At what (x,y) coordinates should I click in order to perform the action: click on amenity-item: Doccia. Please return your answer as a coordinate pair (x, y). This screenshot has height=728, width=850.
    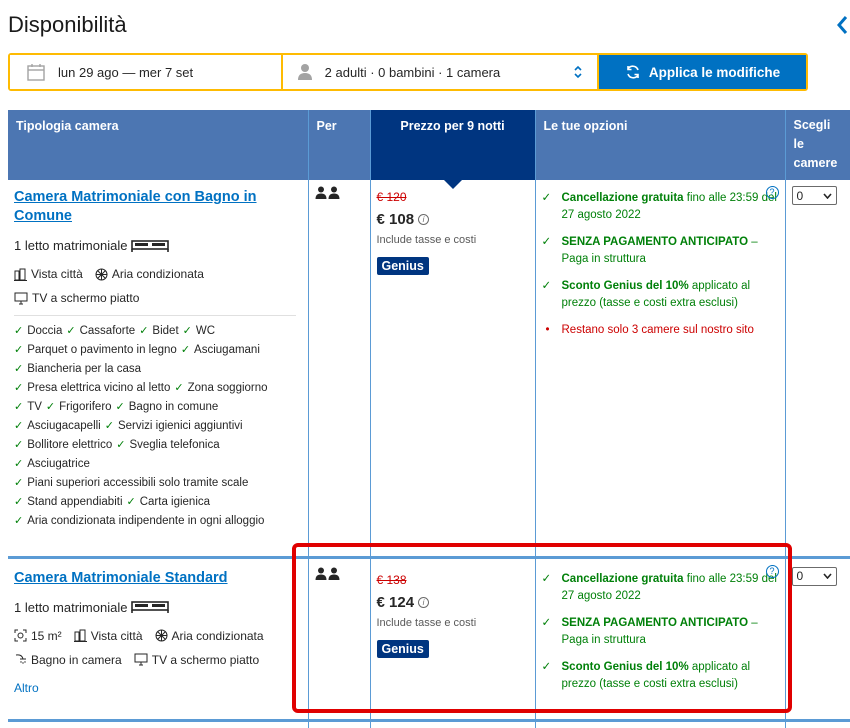
    Looking at the image, I should click on (45, 331).